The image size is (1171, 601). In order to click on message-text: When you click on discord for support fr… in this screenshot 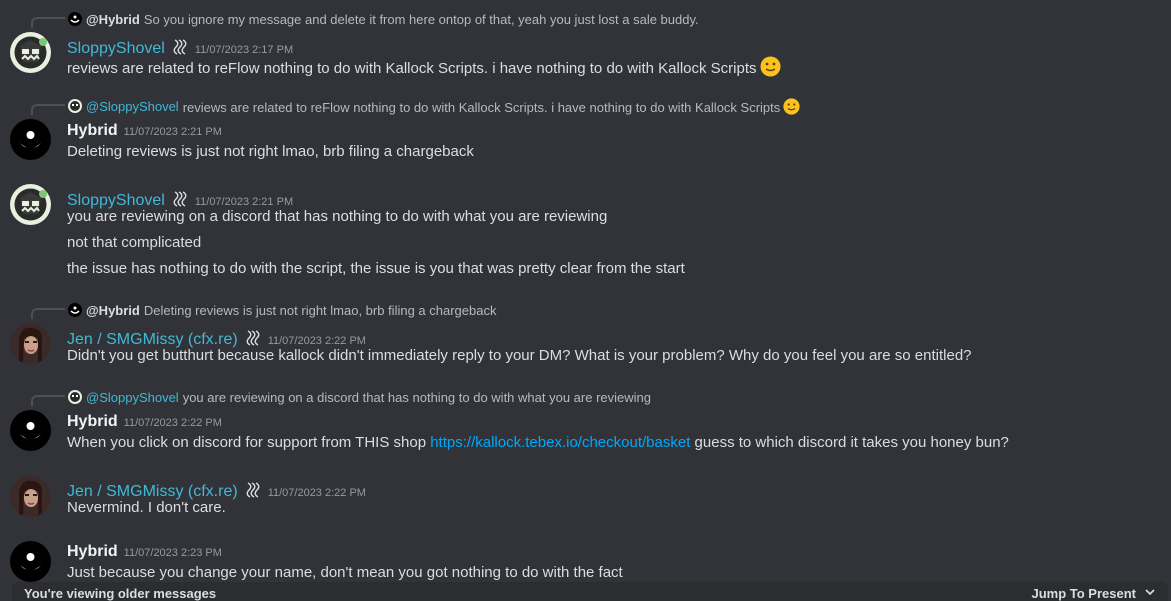, I will do `click(249, 442)`.